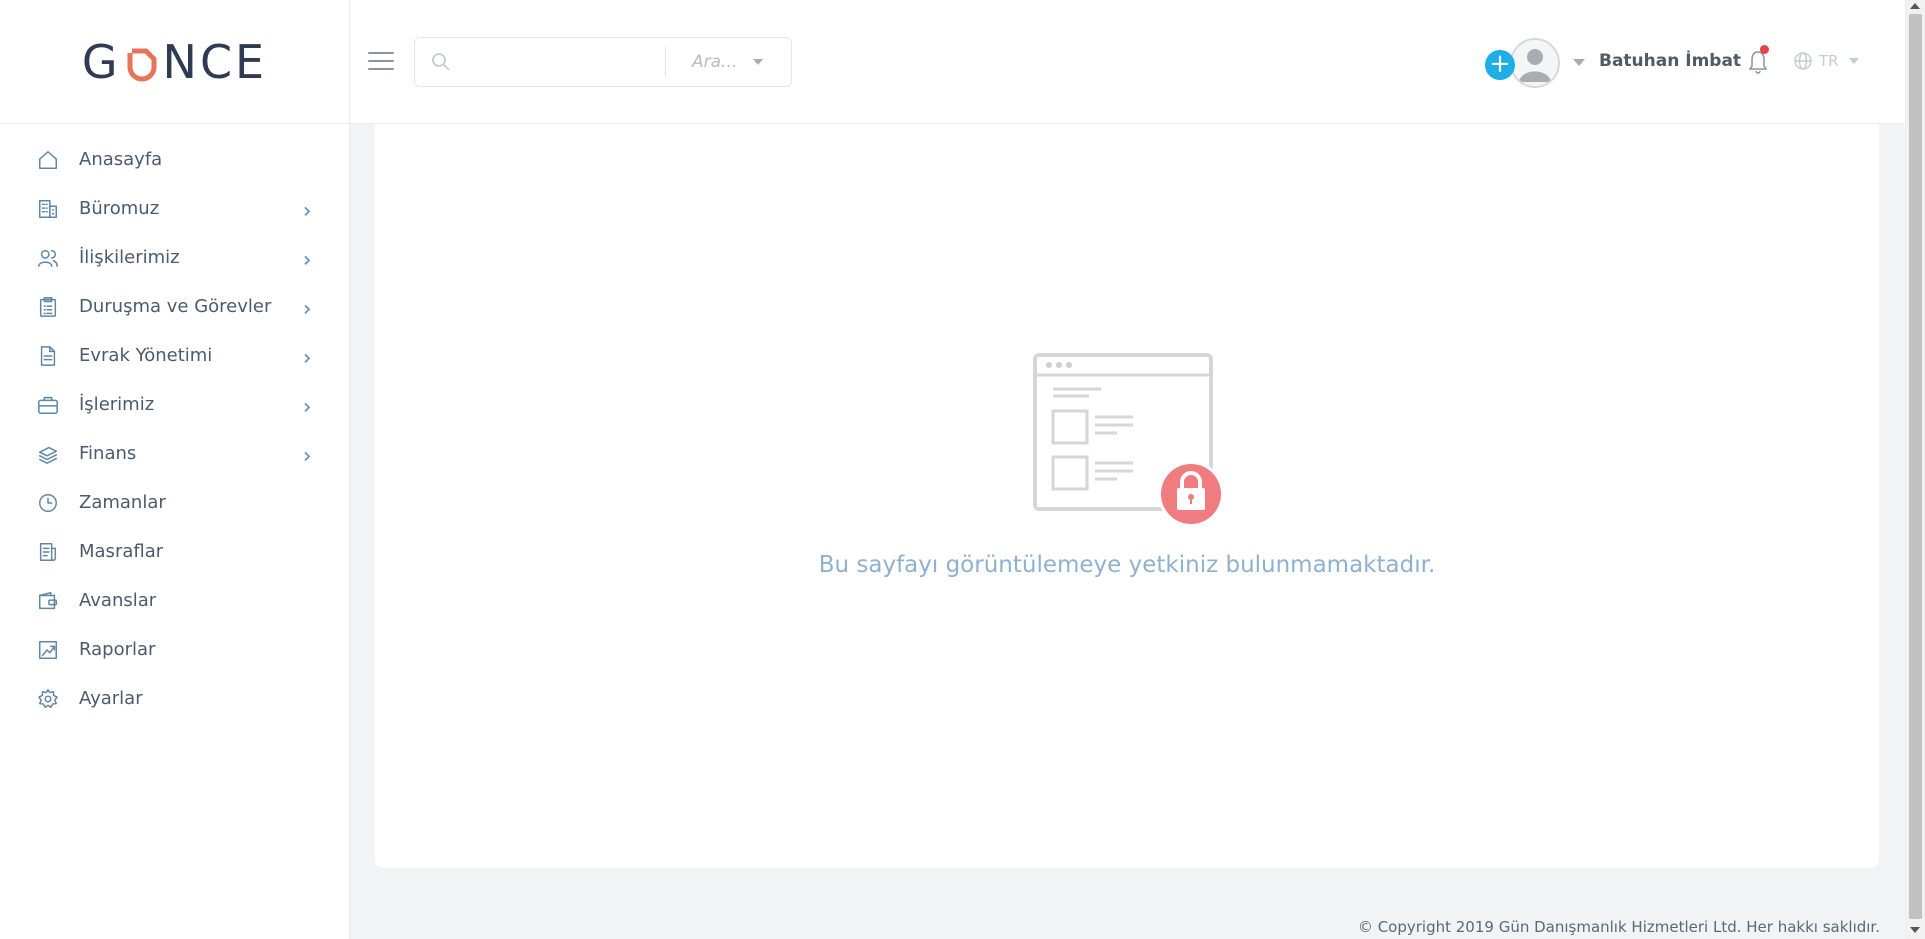  I want to click on sidebar-item-label: İşlerimiz, so click(117, 404).